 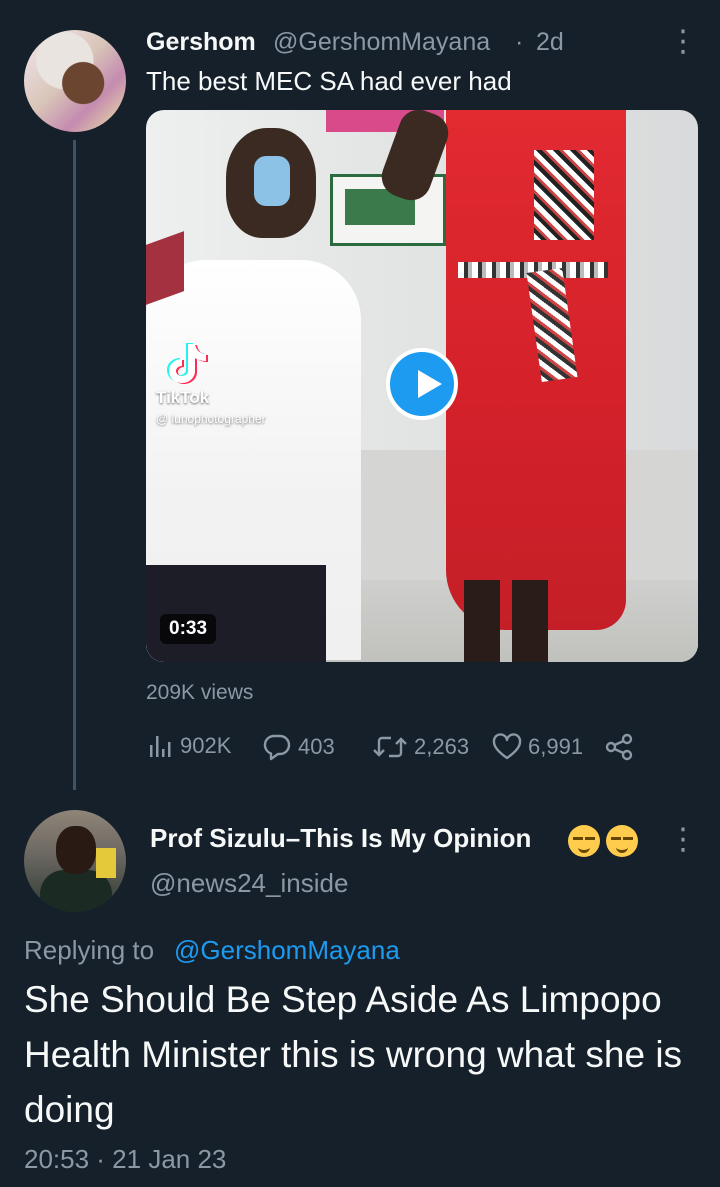 I want to click on reply-icon, so click(x=277, y=747).